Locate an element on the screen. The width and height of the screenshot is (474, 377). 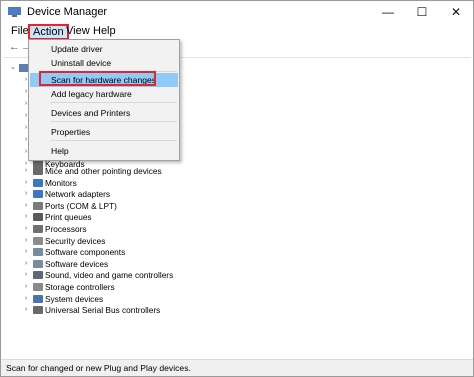
tree-item-label: Network adapters is located at coordinates (78, 194).